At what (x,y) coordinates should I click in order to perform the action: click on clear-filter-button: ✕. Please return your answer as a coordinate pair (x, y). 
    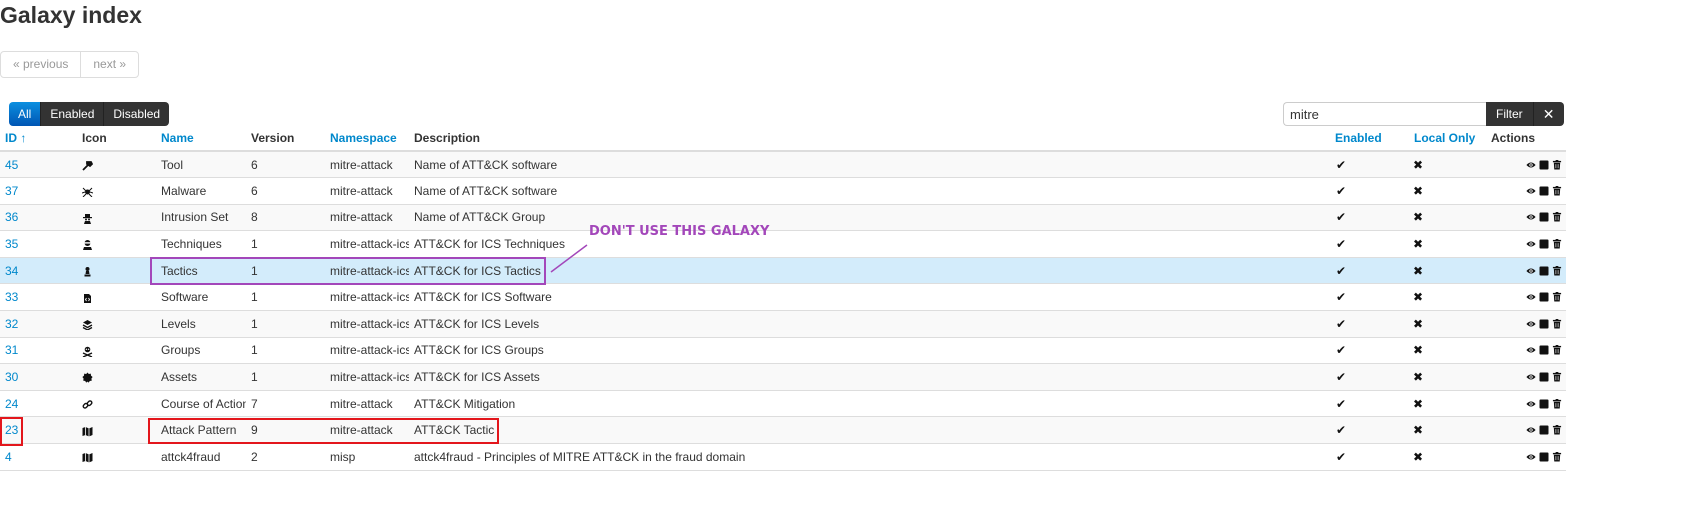
    Looking at the image, I should click on (1548, 114).